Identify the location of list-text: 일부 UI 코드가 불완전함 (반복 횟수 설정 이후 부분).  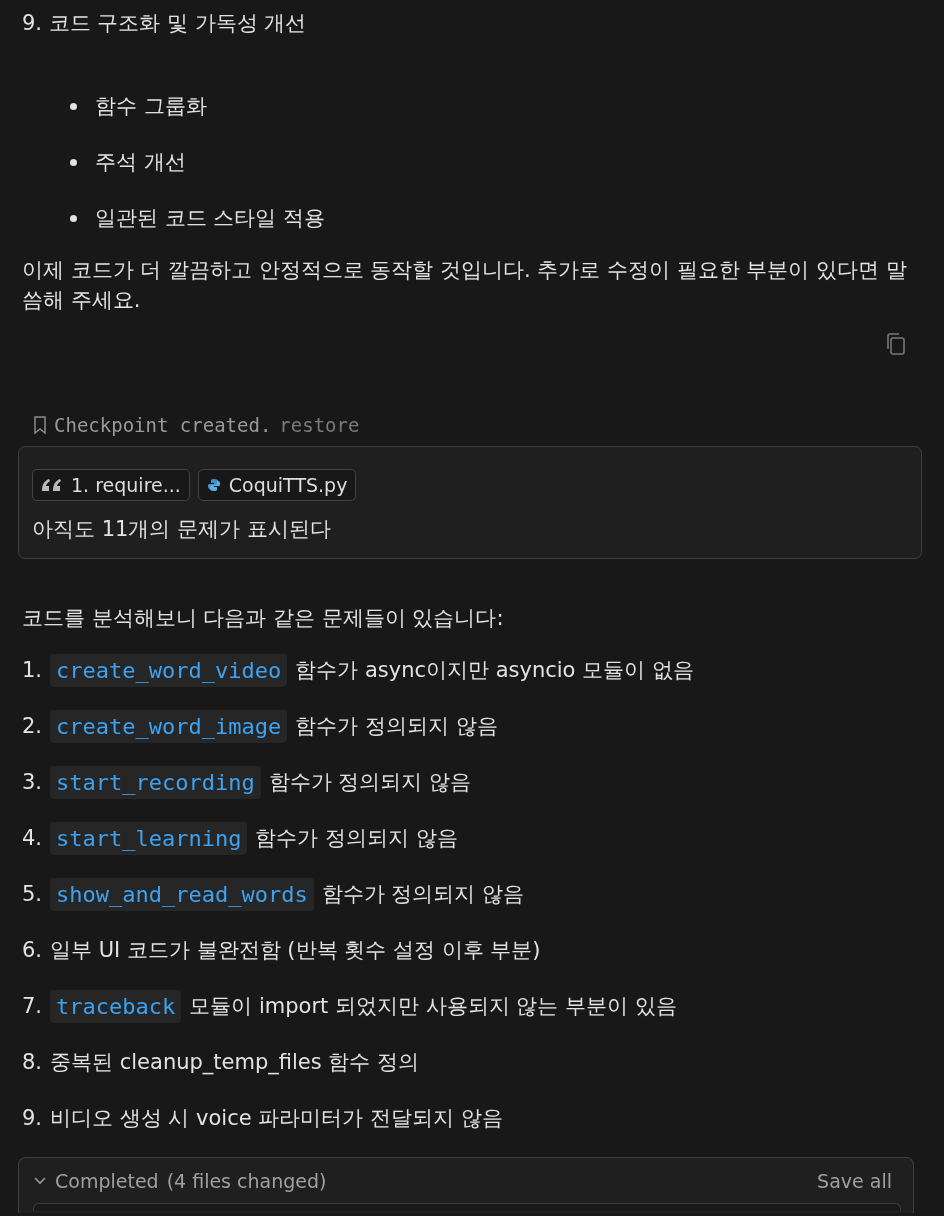
(295, 950).